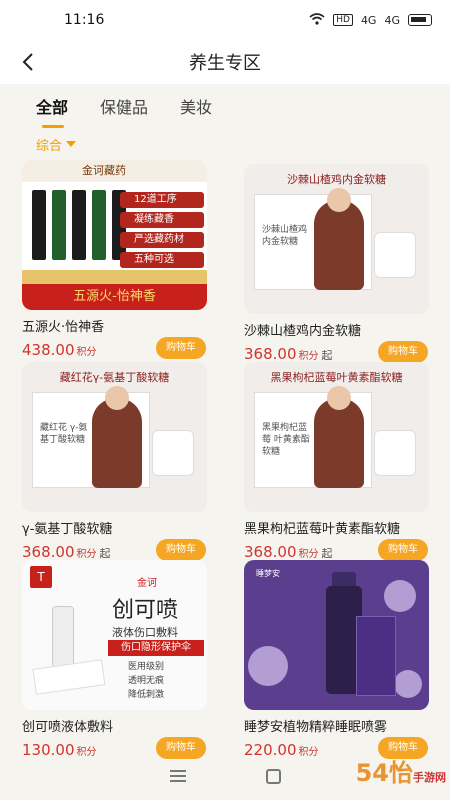 Image resolution: width=450 pixels, height=800 pixels. Describe the element at coordinates (336, 635) in the screenshot. I see `product-image: 睡梦安` at that location.